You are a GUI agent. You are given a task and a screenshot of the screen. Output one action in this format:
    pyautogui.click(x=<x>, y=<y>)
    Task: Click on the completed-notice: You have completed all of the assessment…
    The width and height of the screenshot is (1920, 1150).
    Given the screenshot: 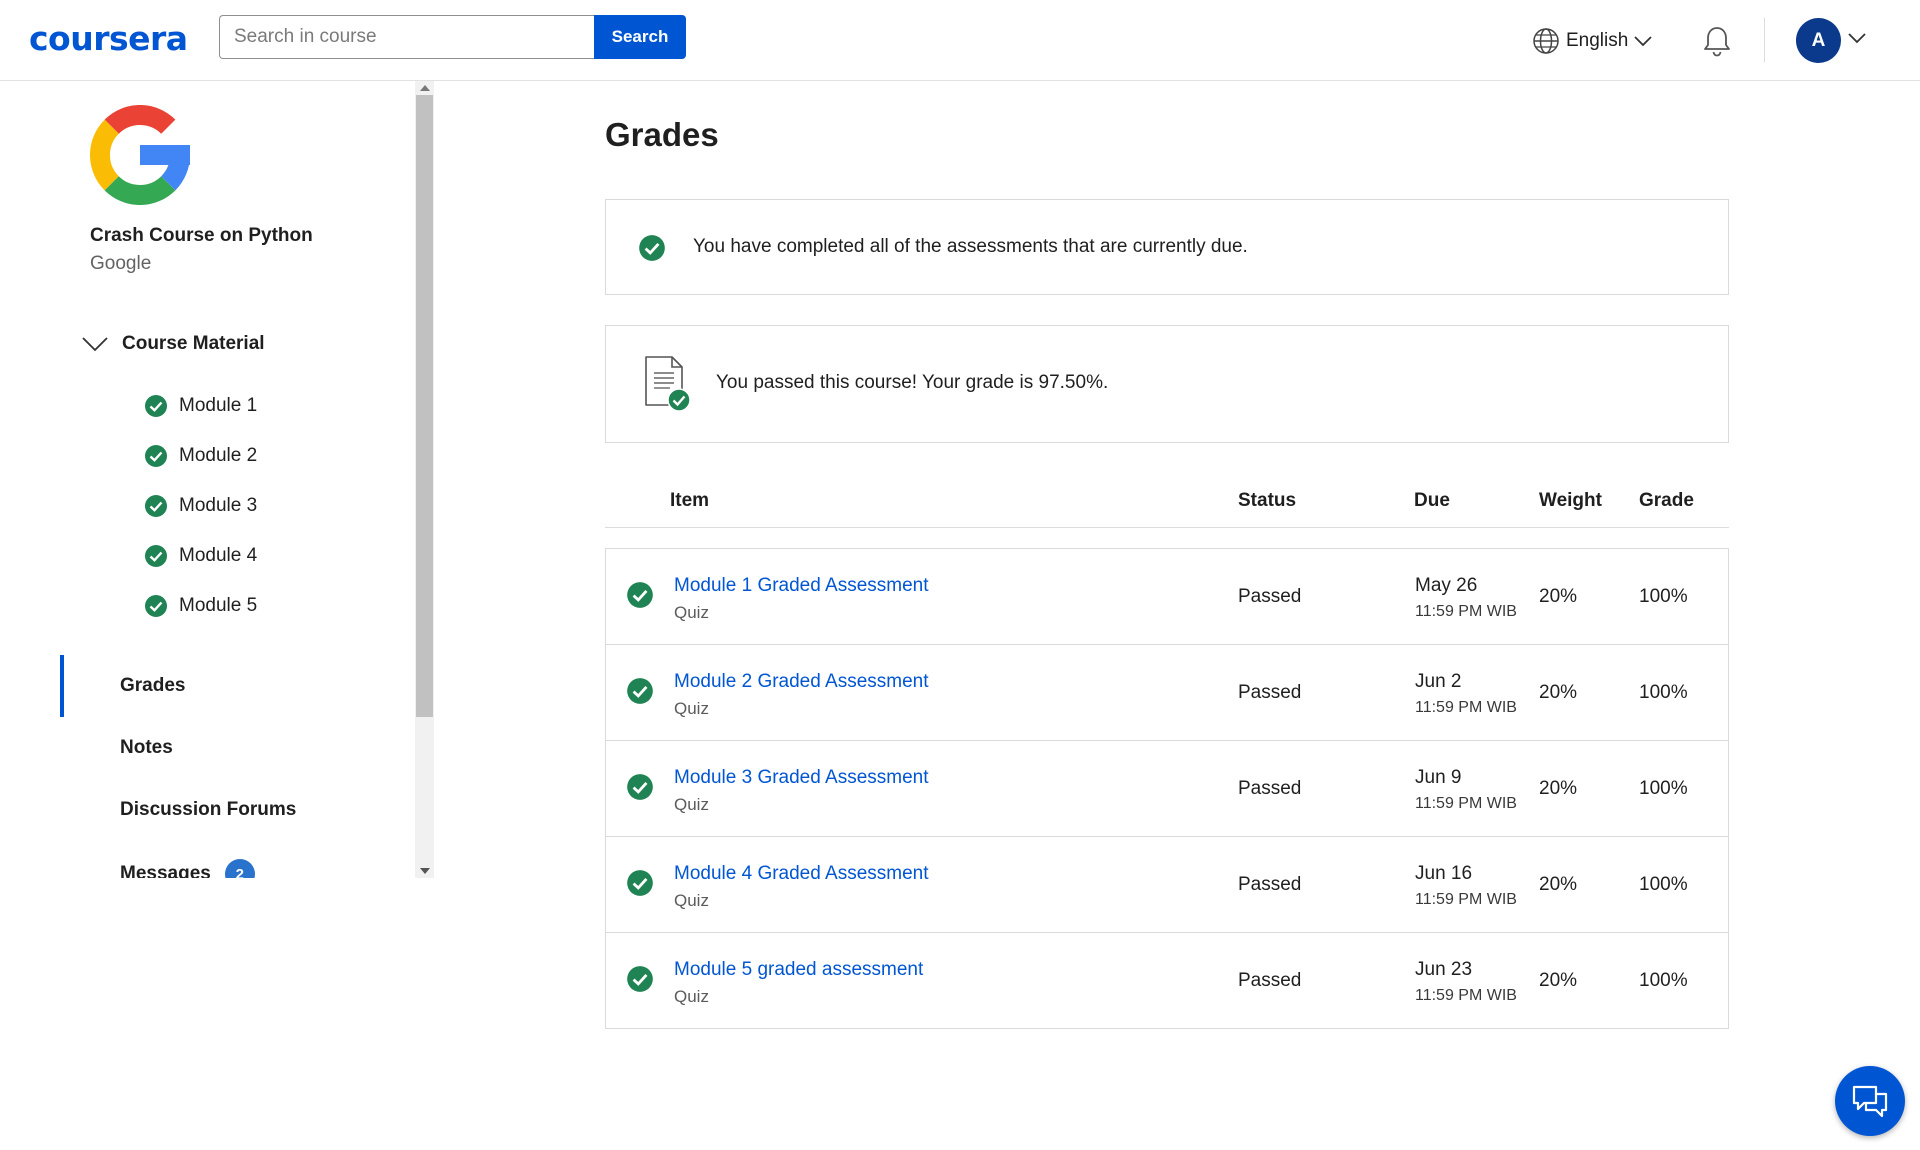 What is the action you would take?
    pyautogui.click(x=1167, y=247)
    